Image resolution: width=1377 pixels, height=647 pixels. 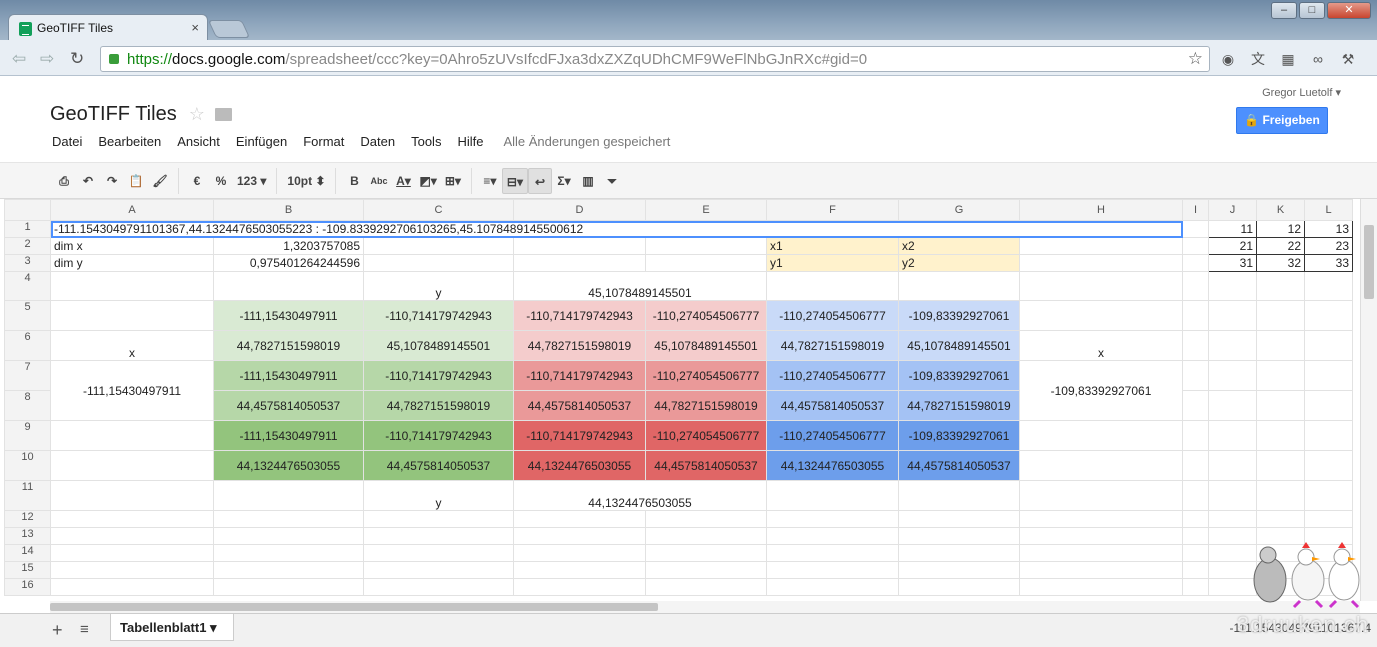 What do you see at coordinates (27, 345) in the screenshot?
I see `row-header: 6` at bounding box center [27, 345].